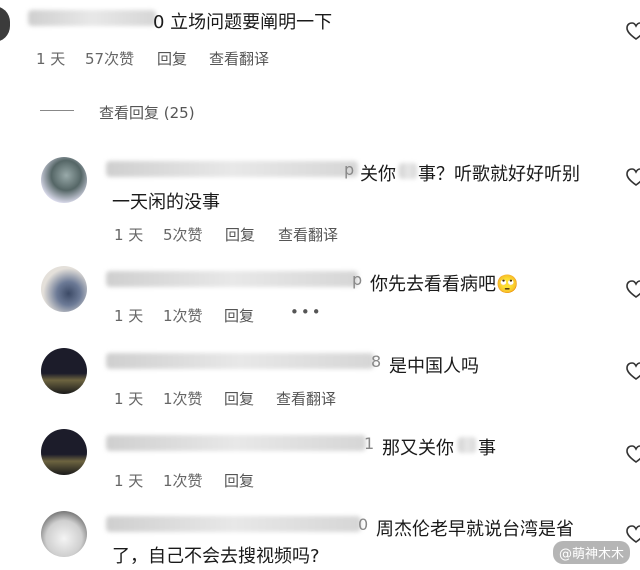 The height and width of the screenshot is (570, 640). What do you see at coordinates (591, 552) in the screenshot?
I see `watermark: @萌神木木` at bounding box center [591, 552].